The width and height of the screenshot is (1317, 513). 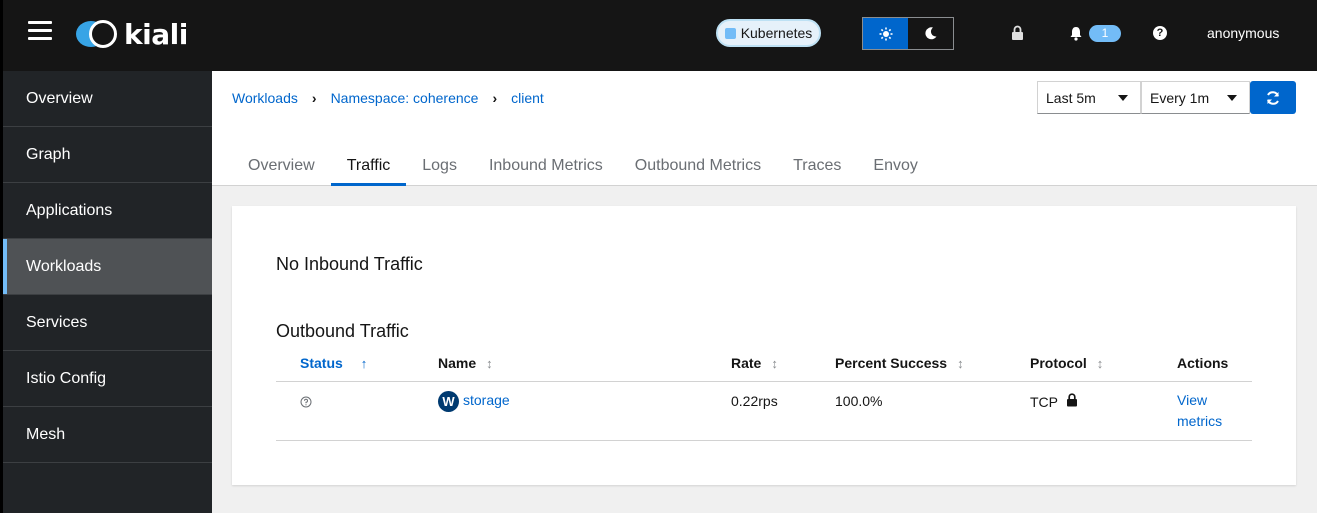 I want to click on workload-link: storage, so click(x=486, y=400).